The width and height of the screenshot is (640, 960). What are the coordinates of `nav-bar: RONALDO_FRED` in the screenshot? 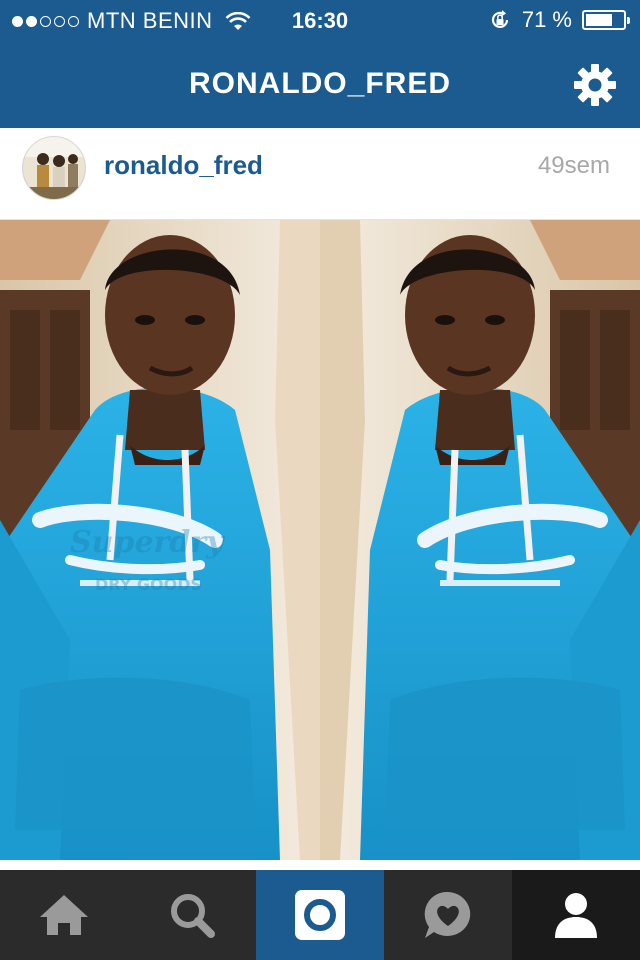 It's located at (320, 84).